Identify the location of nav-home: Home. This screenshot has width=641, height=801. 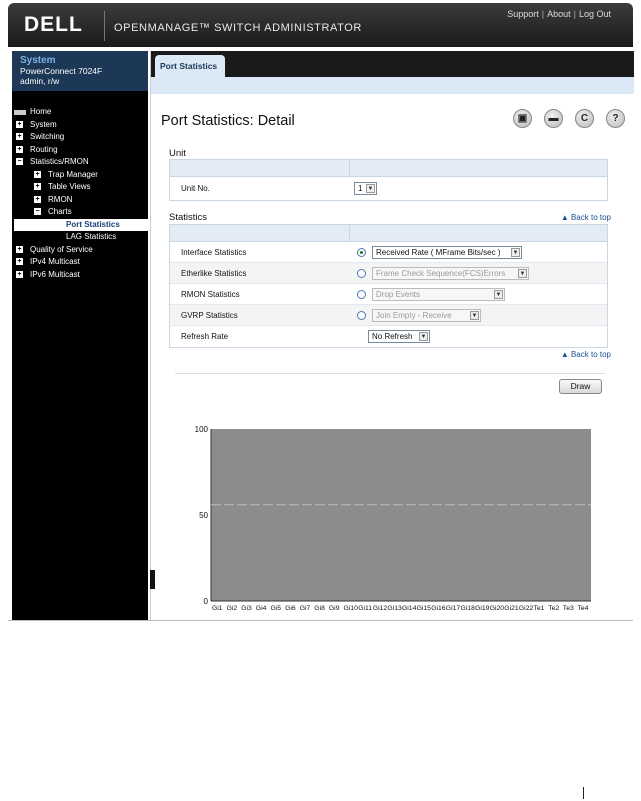
(81, 112).